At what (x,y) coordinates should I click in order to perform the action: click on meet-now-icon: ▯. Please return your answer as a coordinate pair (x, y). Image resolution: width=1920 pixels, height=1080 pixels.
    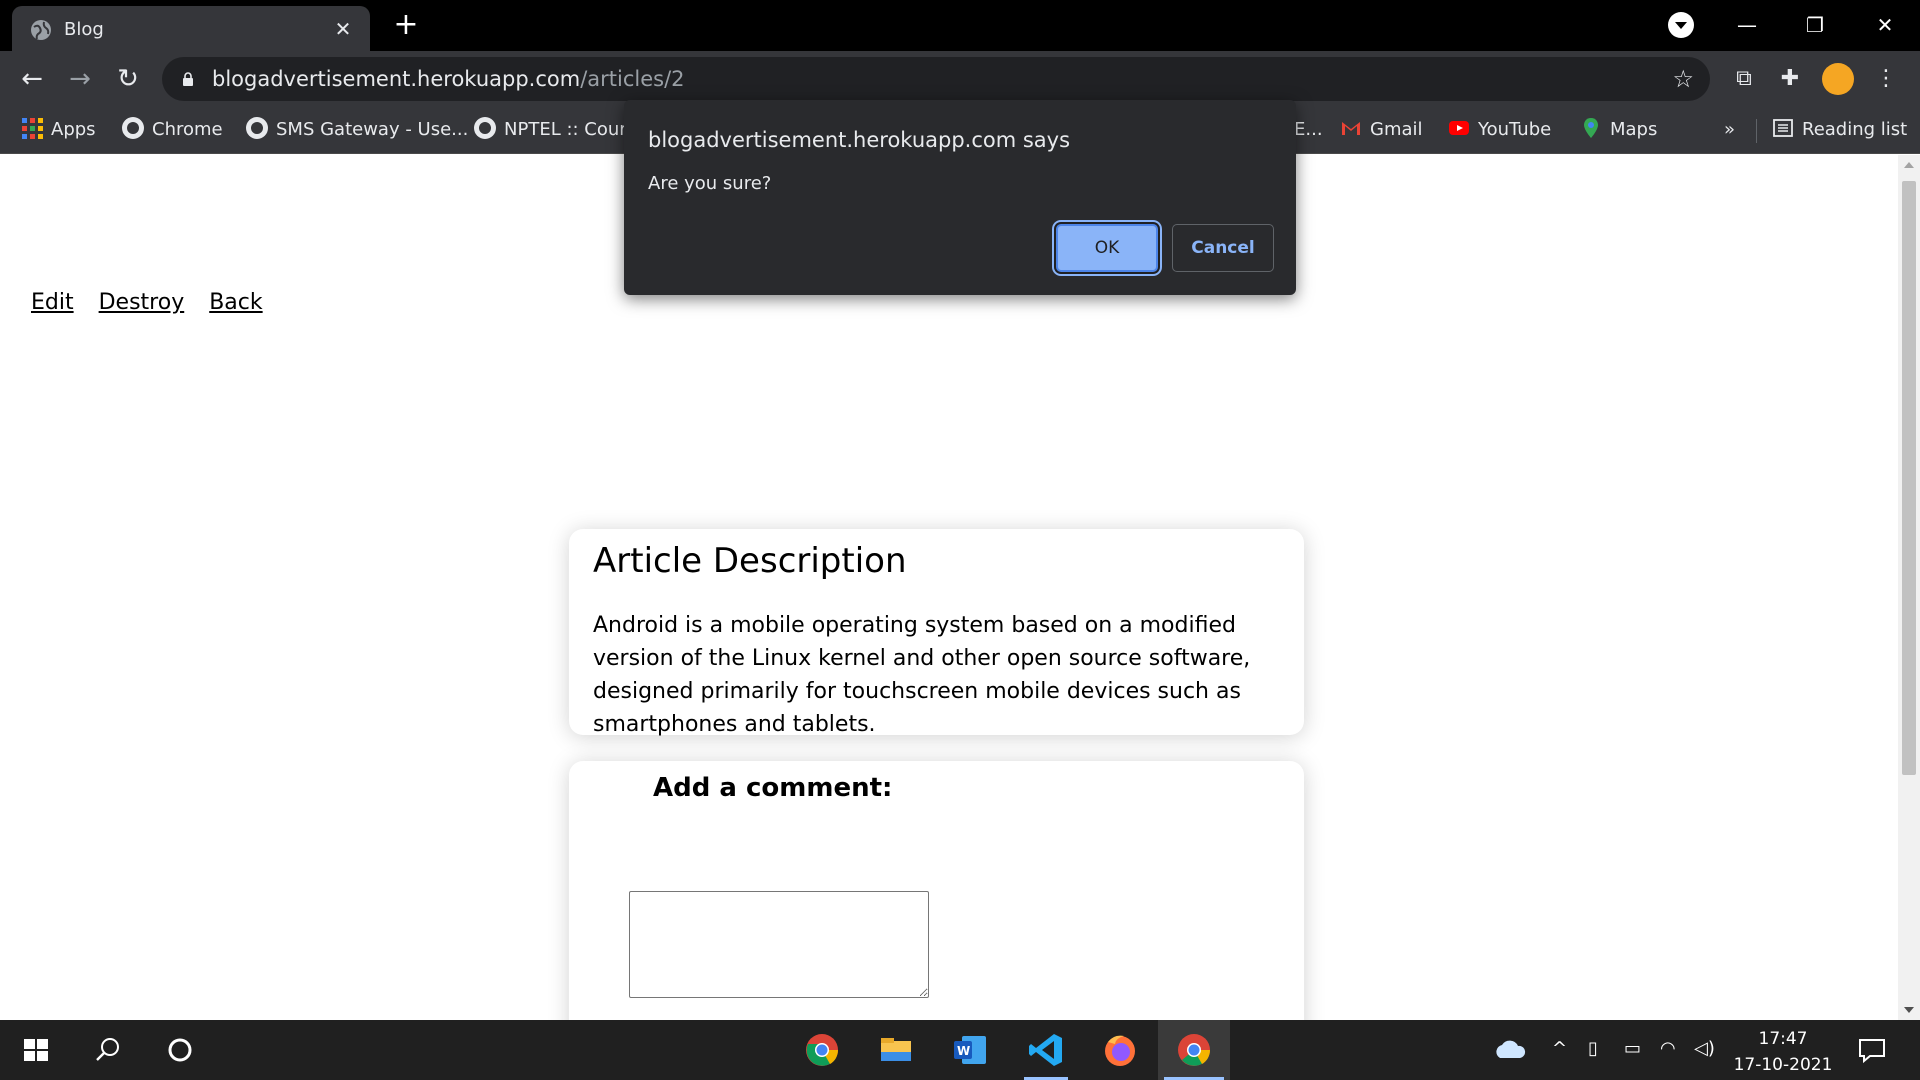
    Looking at the image, I should click on (1593, 1048).